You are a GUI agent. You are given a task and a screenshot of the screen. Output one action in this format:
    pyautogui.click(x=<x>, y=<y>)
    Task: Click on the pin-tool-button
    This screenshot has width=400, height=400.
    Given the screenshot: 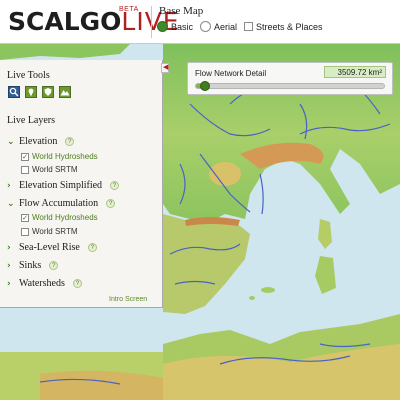 What is the action you would take?
    pyautogui.click(x=31, y=92)
    